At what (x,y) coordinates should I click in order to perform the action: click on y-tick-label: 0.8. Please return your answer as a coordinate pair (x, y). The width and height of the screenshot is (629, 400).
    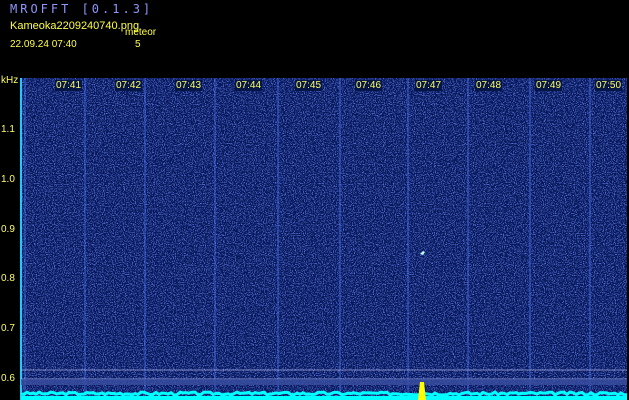
    Looking at the image, I should click on (8, 278).